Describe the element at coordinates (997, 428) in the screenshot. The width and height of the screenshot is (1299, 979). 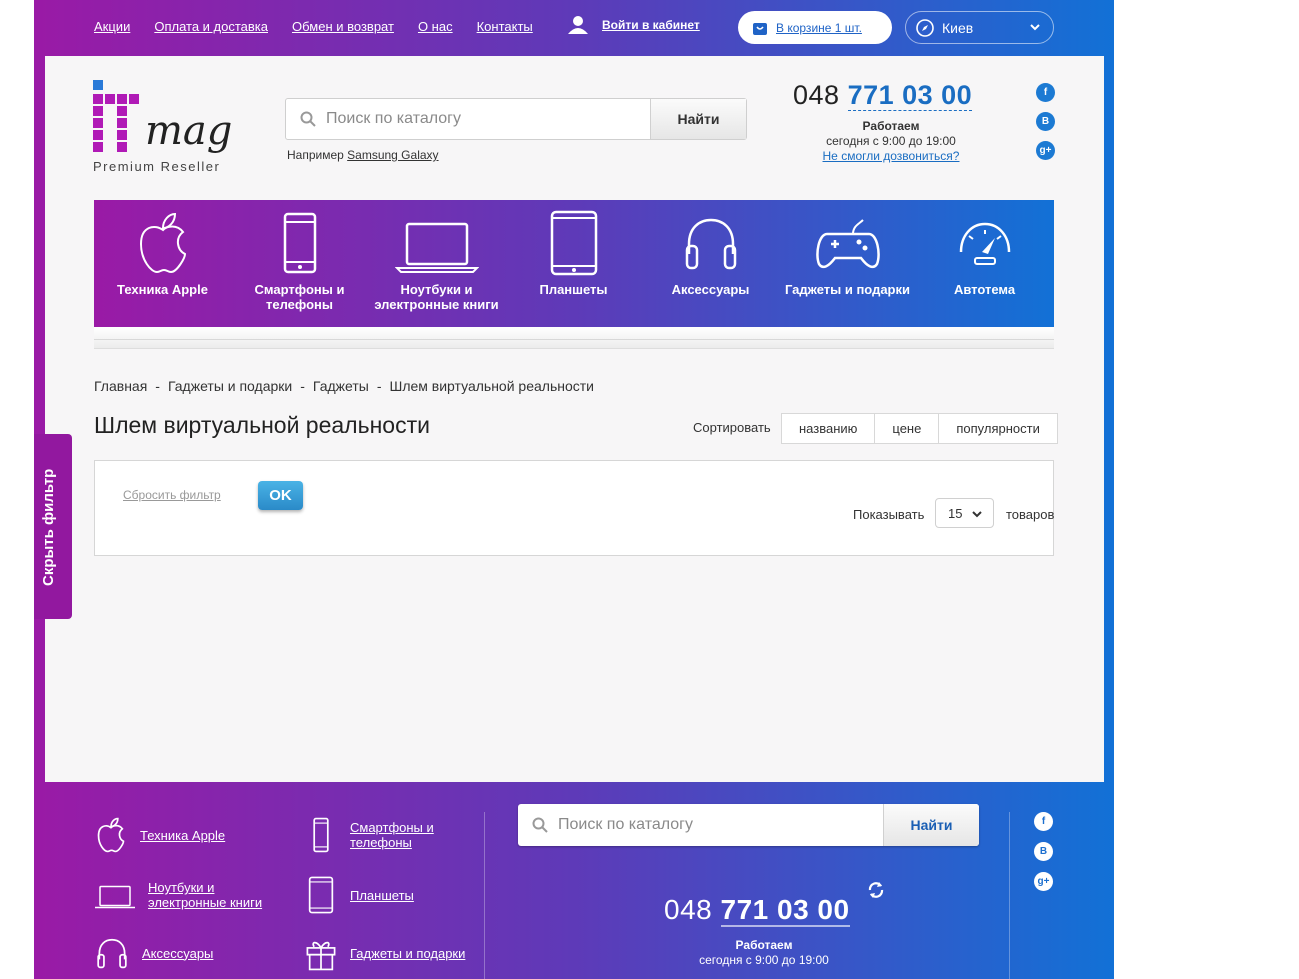
I see `sort-by-popularity: популярности` at that location.